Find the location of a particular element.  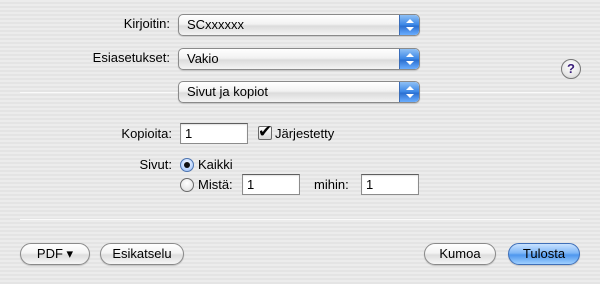

pages-all-label: Kaikki is located at coordinates (215, 164).